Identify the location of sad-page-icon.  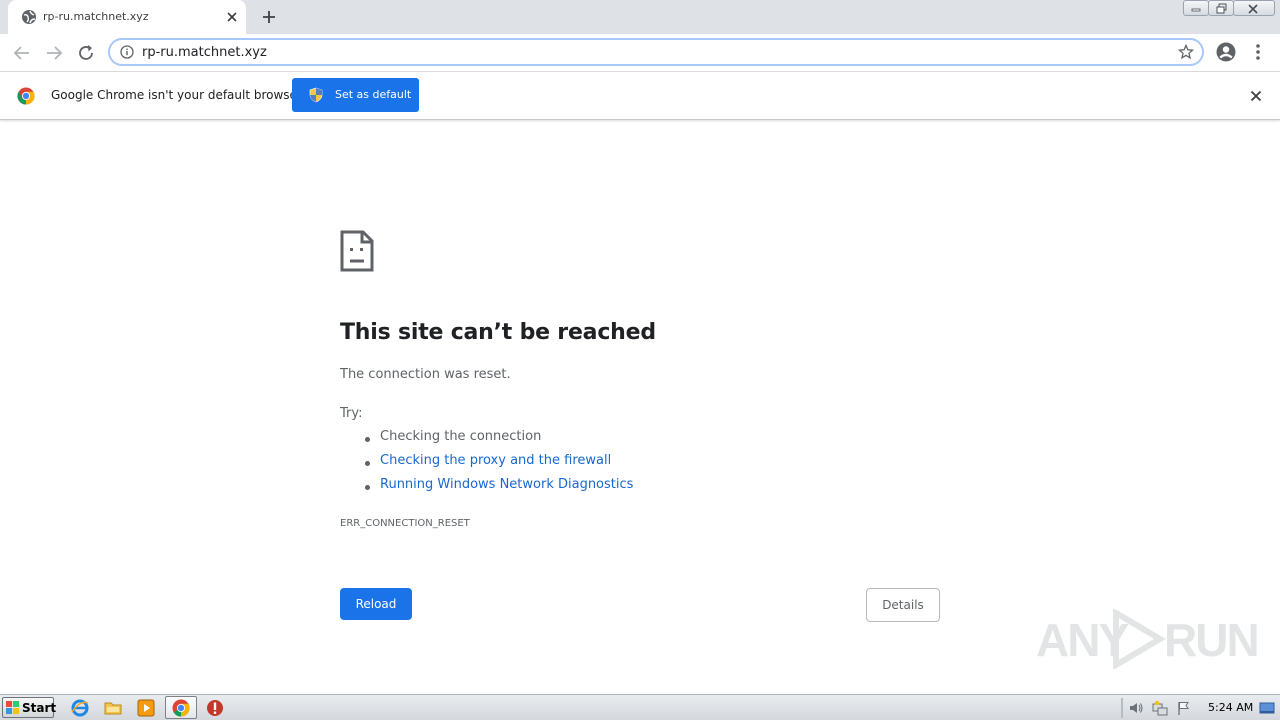
(357, 251).